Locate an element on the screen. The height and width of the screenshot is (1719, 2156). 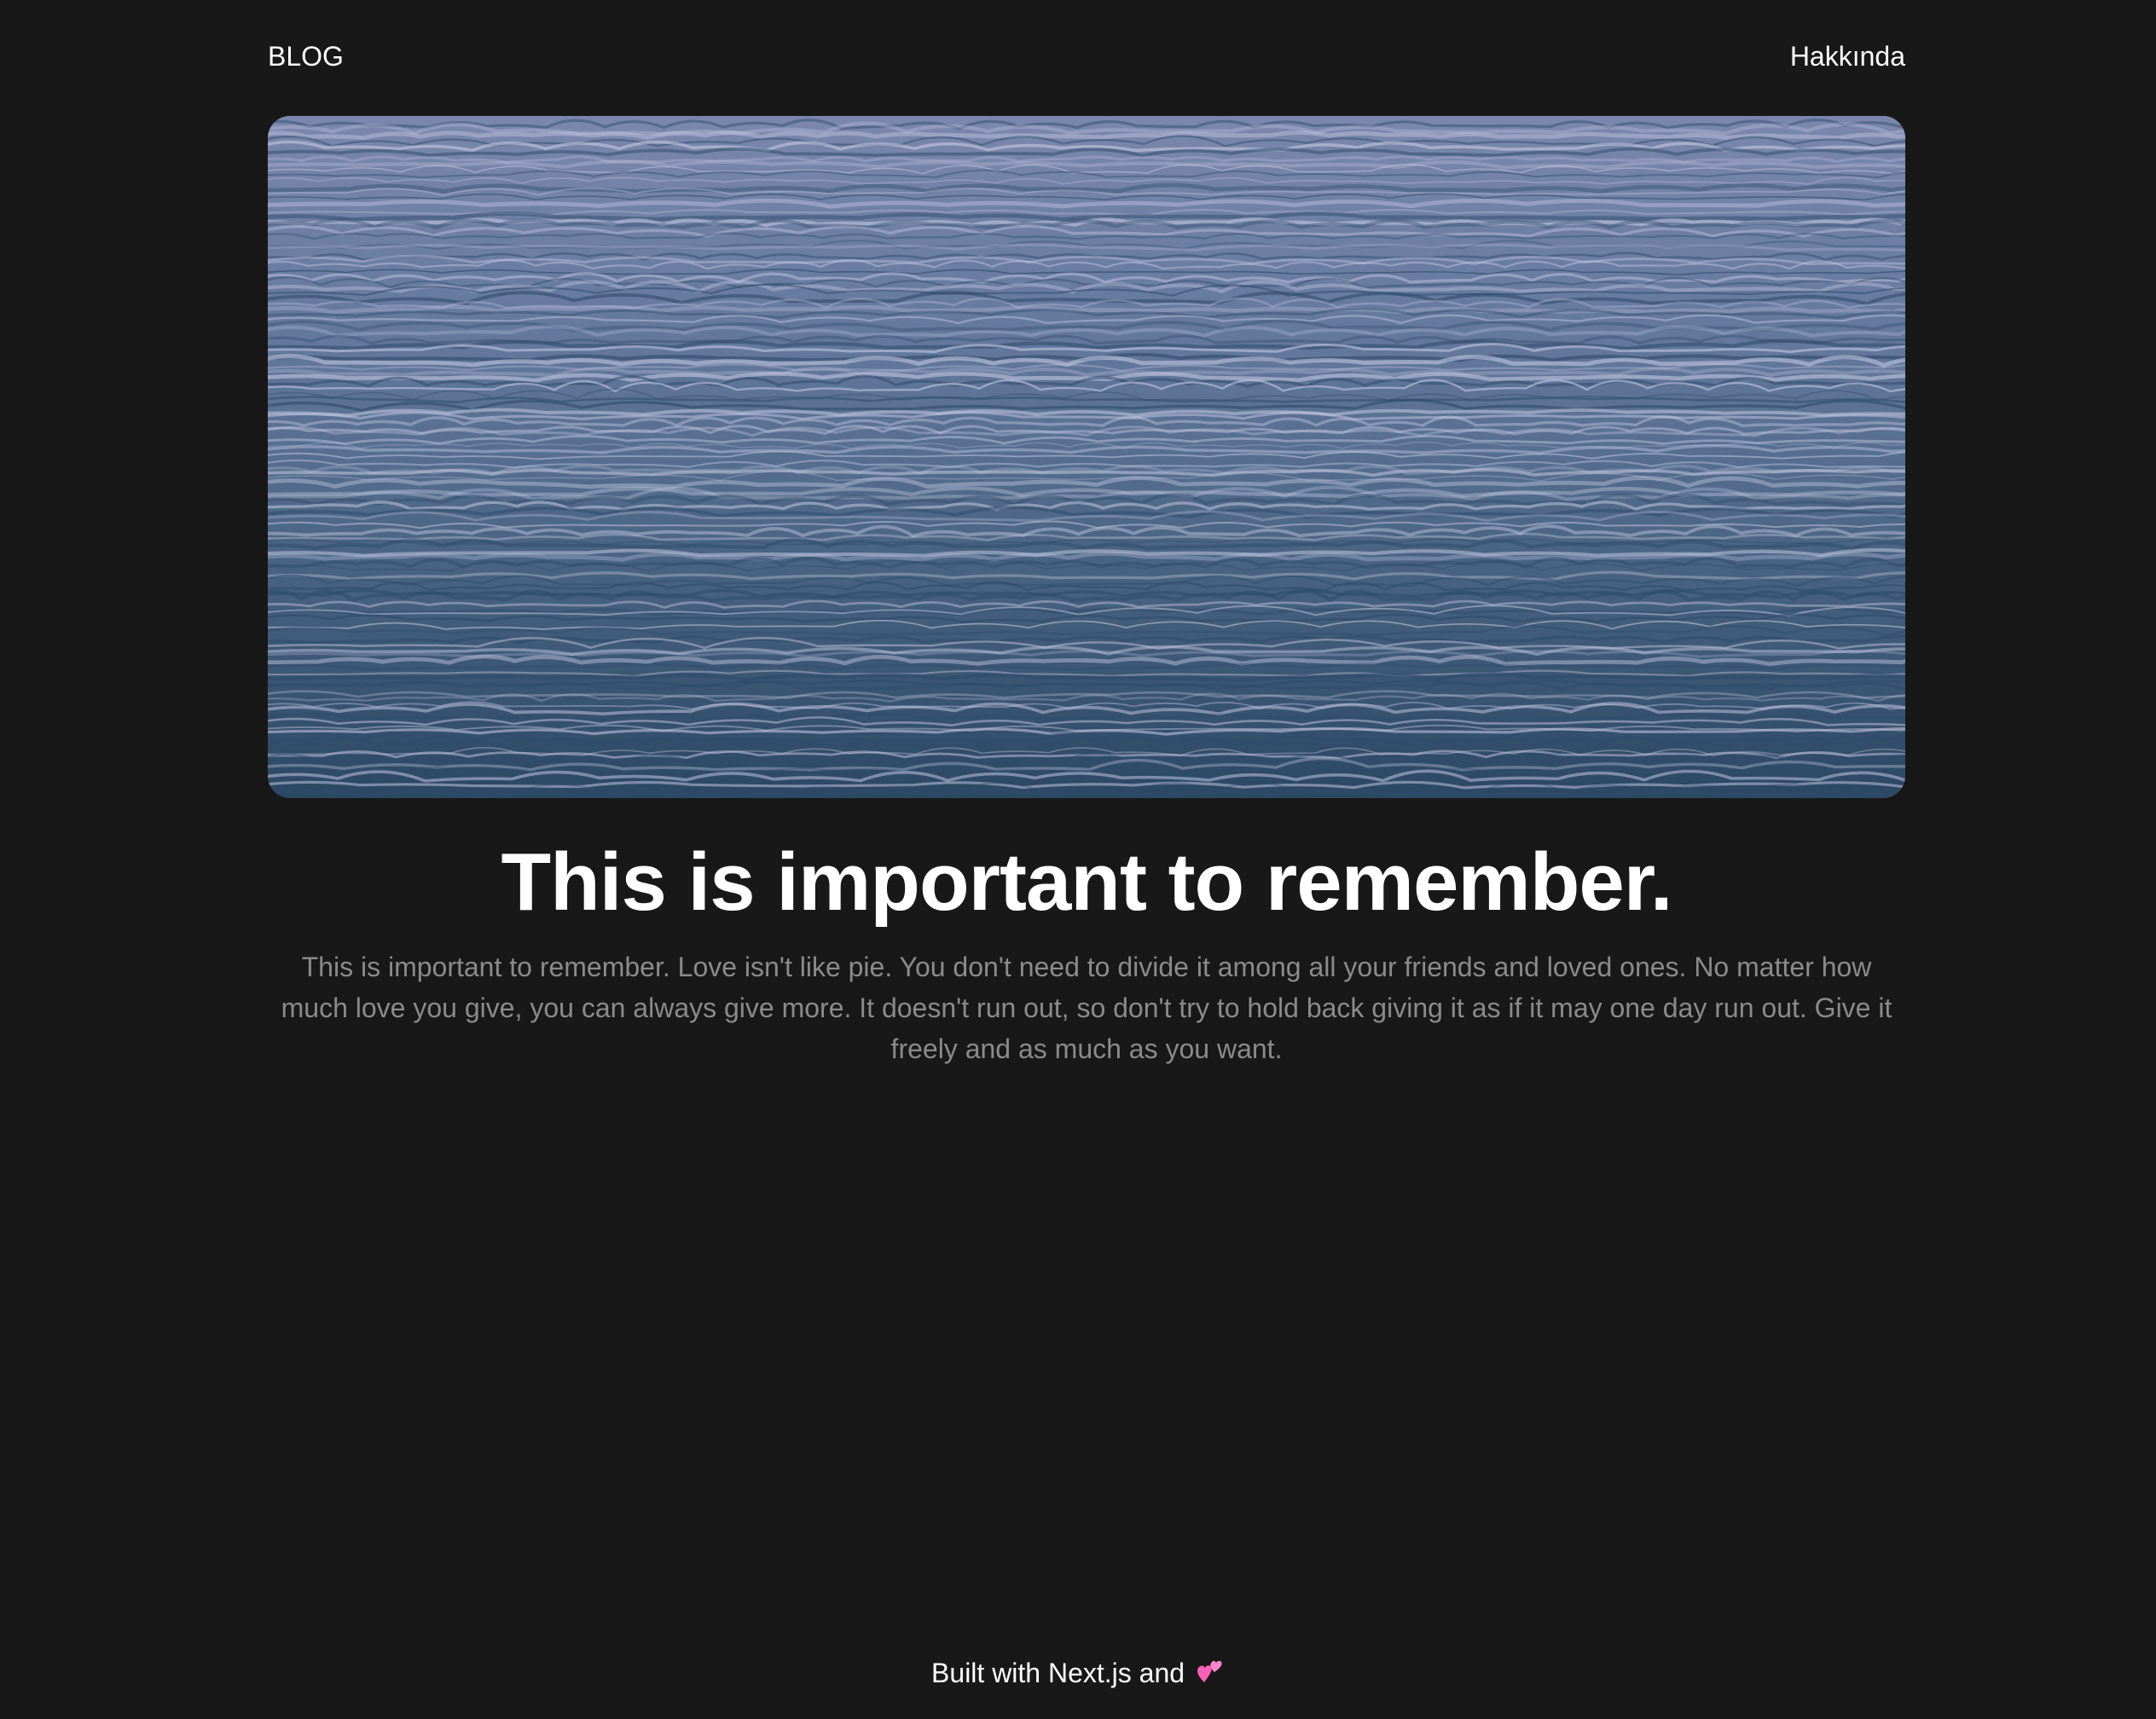
footer: Built with Next.js and is located at coordinates (1078, 1674).